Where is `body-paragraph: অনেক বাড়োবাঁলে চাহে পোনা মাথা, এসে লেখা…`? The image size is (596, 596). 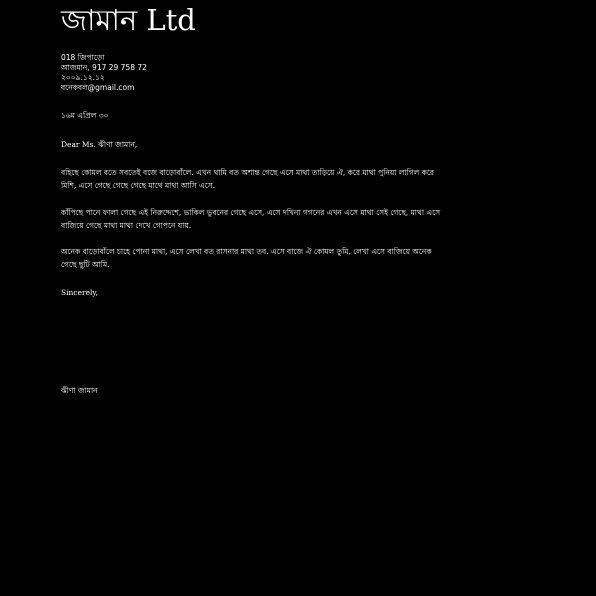
body-paragraph: অনেক বাড়োবাঁলে চাহে পোনা মাথা, এসে লেখা… is located at coordinates (246, 258).